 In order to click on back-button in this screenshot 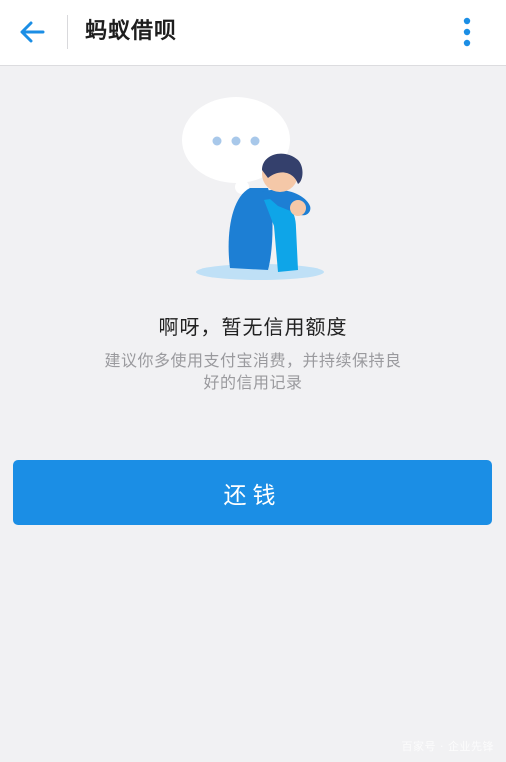, I will do `click(32, 32)`.